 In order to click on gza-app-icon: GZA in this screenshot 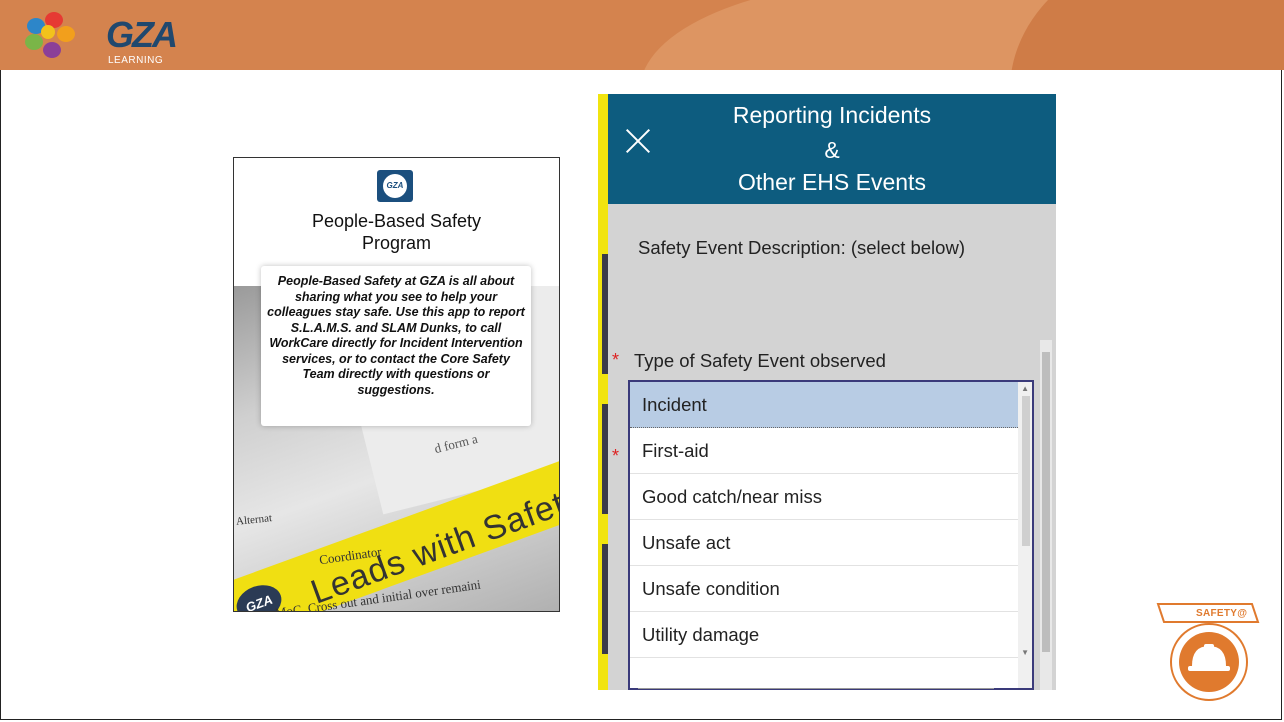, I will do `click(395, 186)`.